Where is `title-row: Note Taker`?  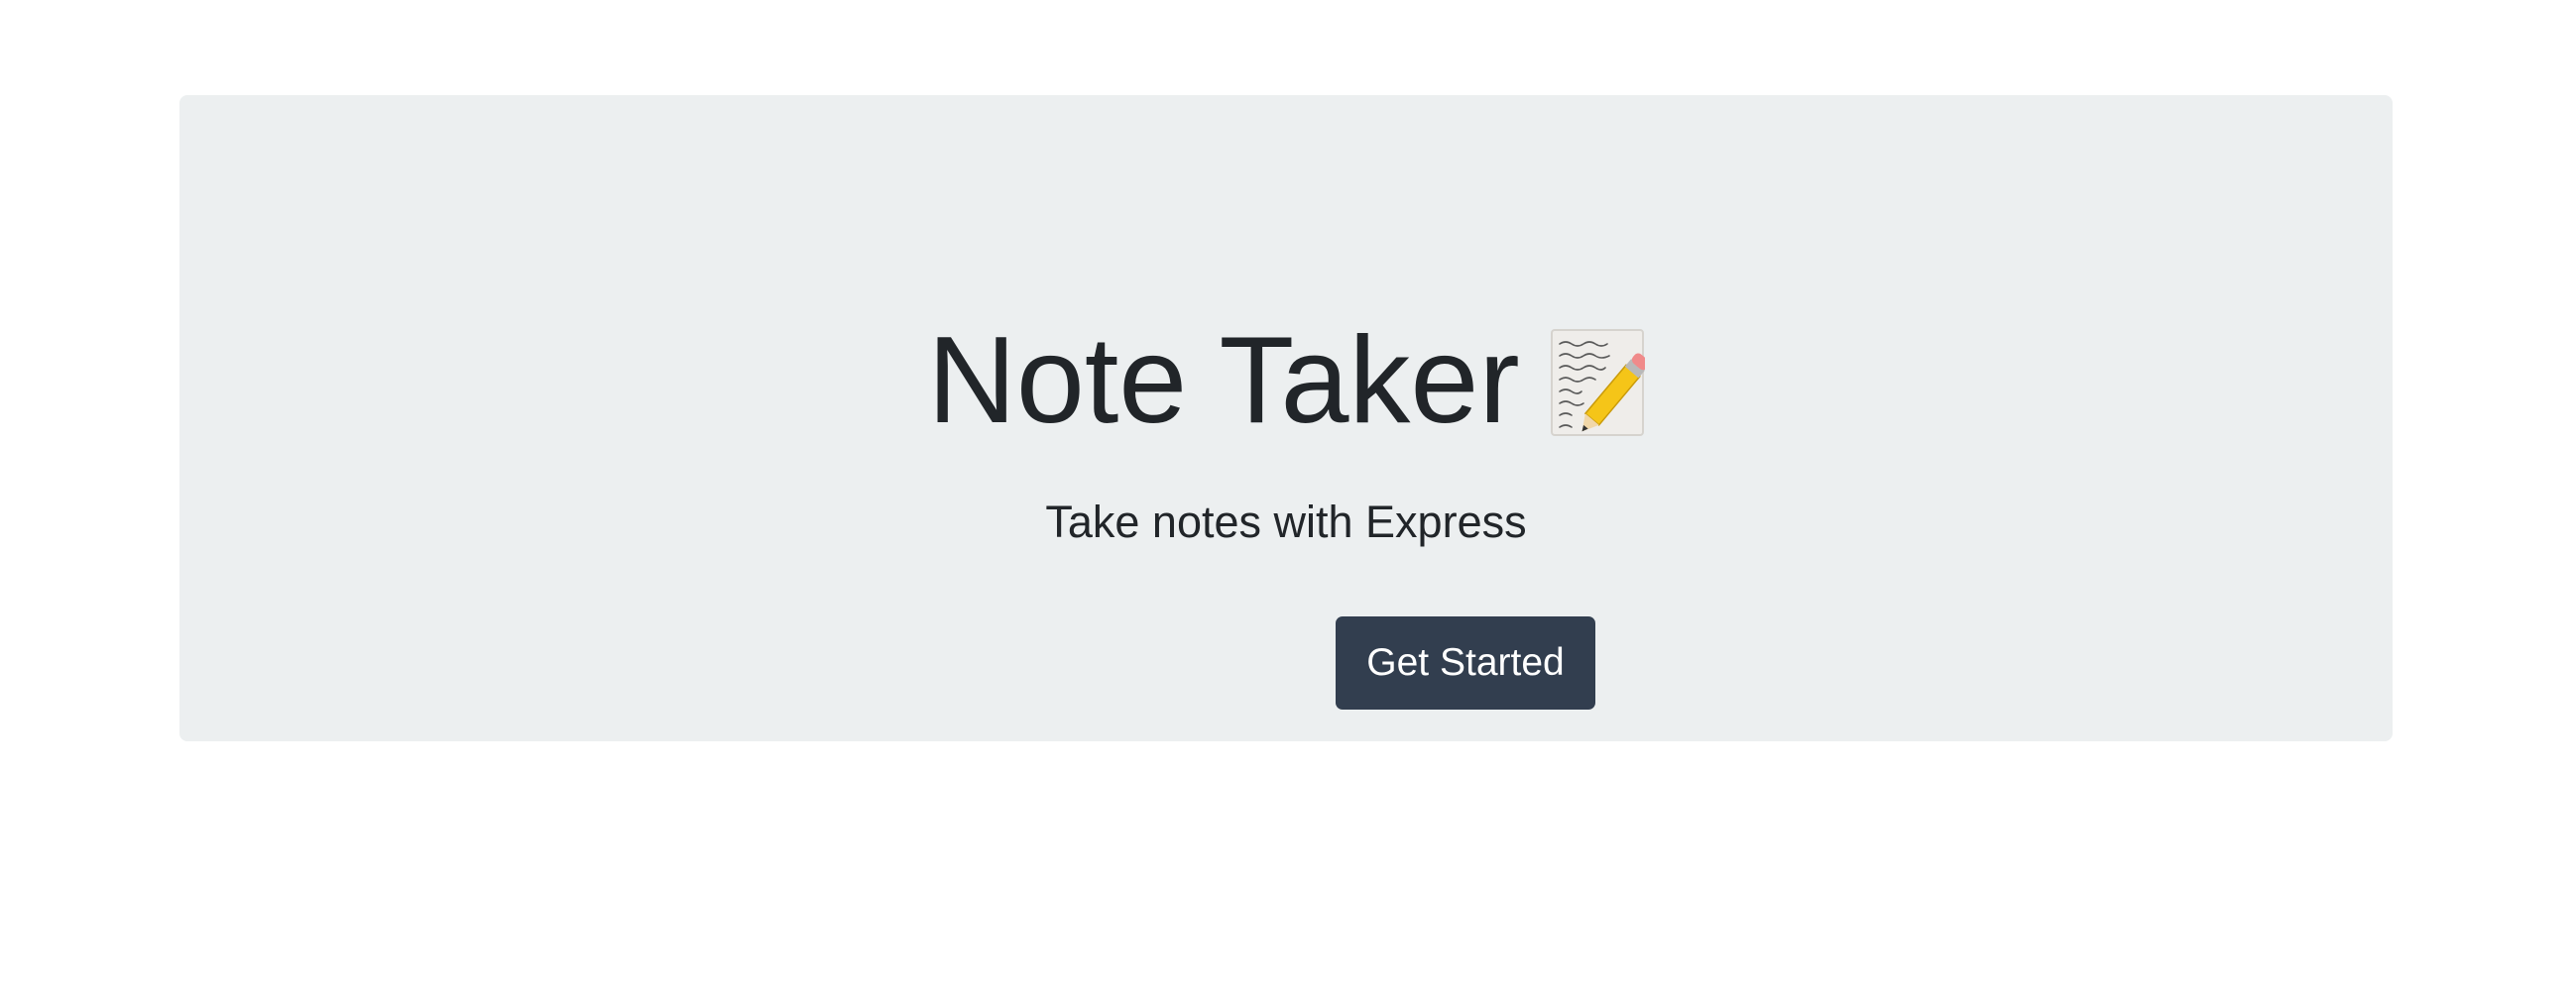
title-row: Note Taker is located at coordinates (1286, 380).